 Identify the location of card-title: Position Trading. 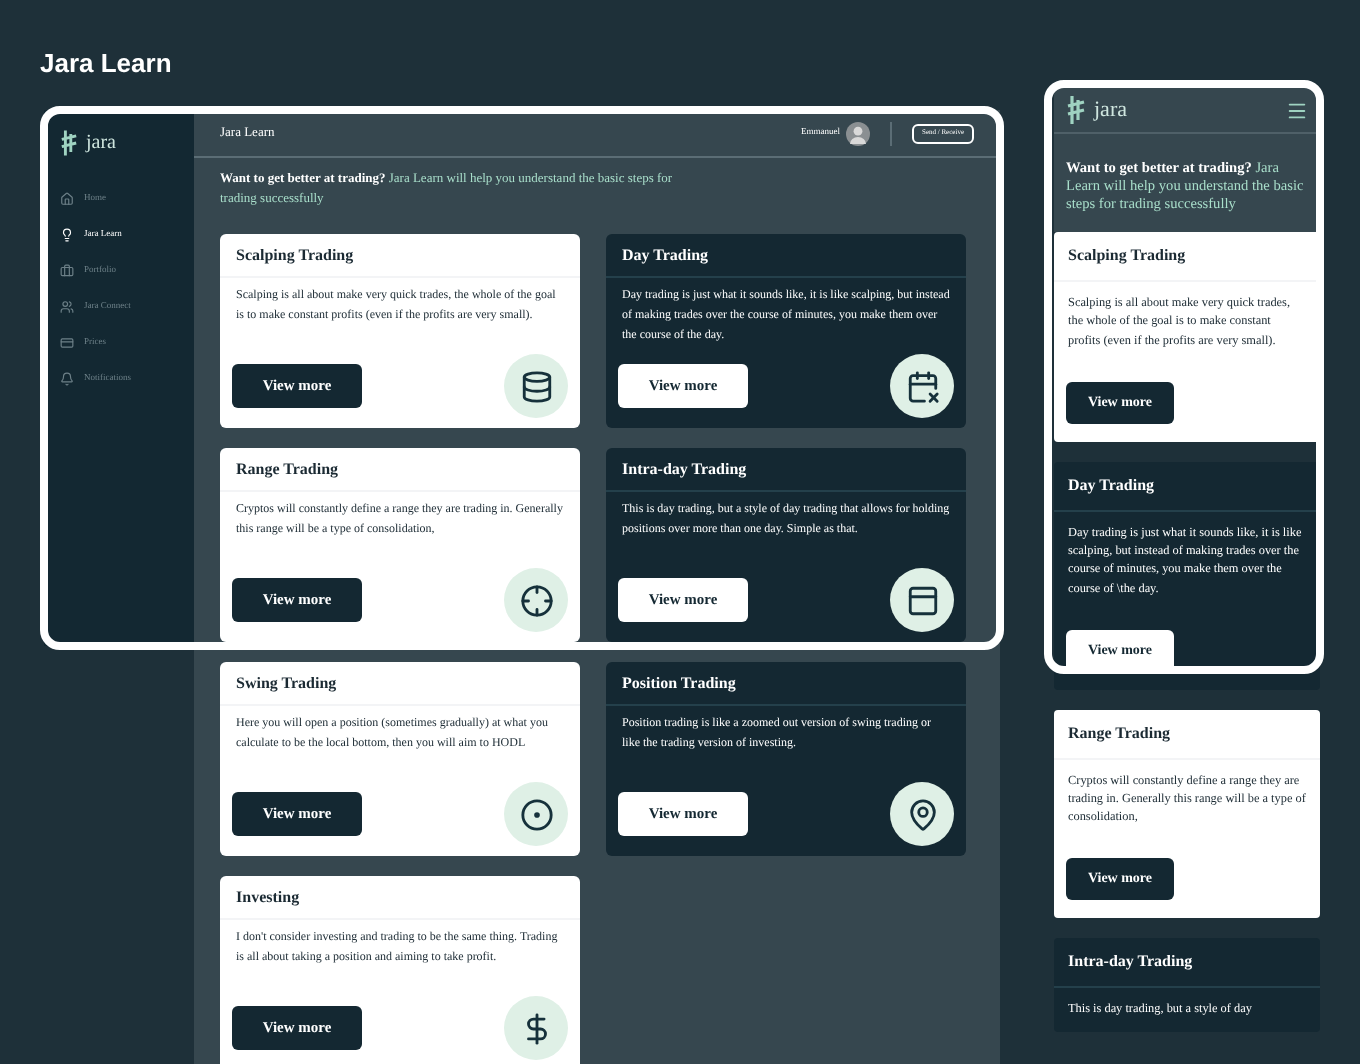
(786, 684).